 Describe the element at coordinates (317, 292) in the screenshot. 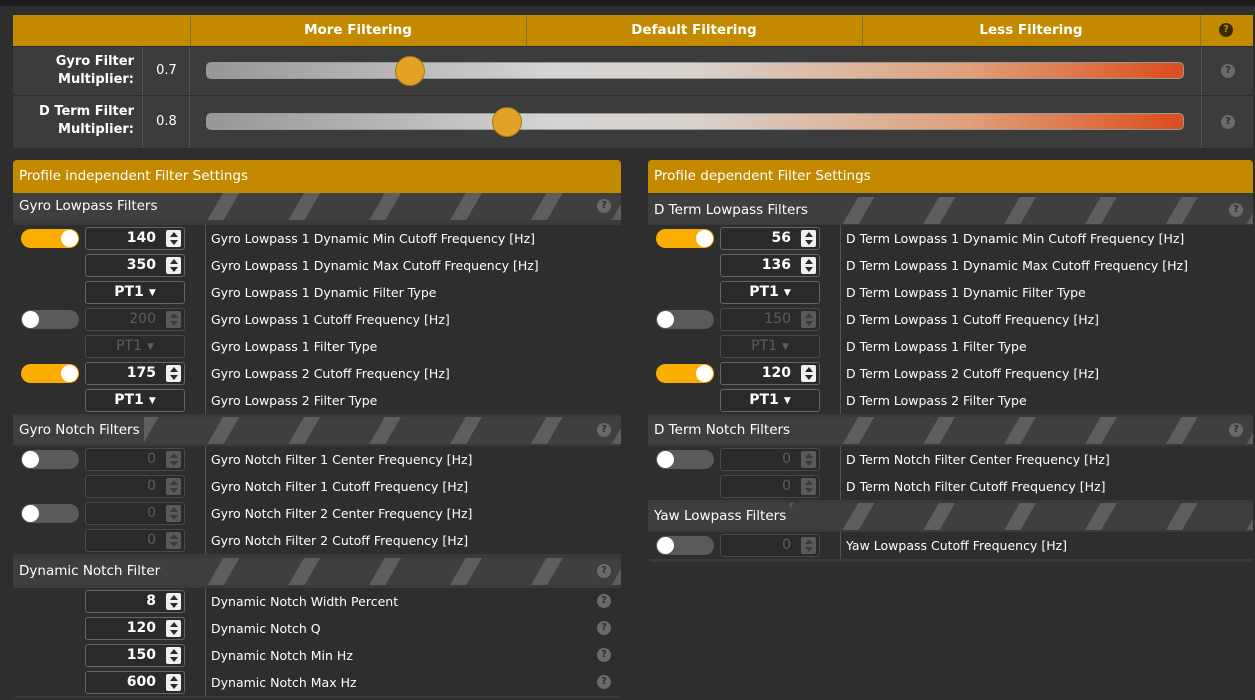

I see `list-item: PT1 ▼ Gyro Lowpass 1 Dynamic Filter Type` at that location.